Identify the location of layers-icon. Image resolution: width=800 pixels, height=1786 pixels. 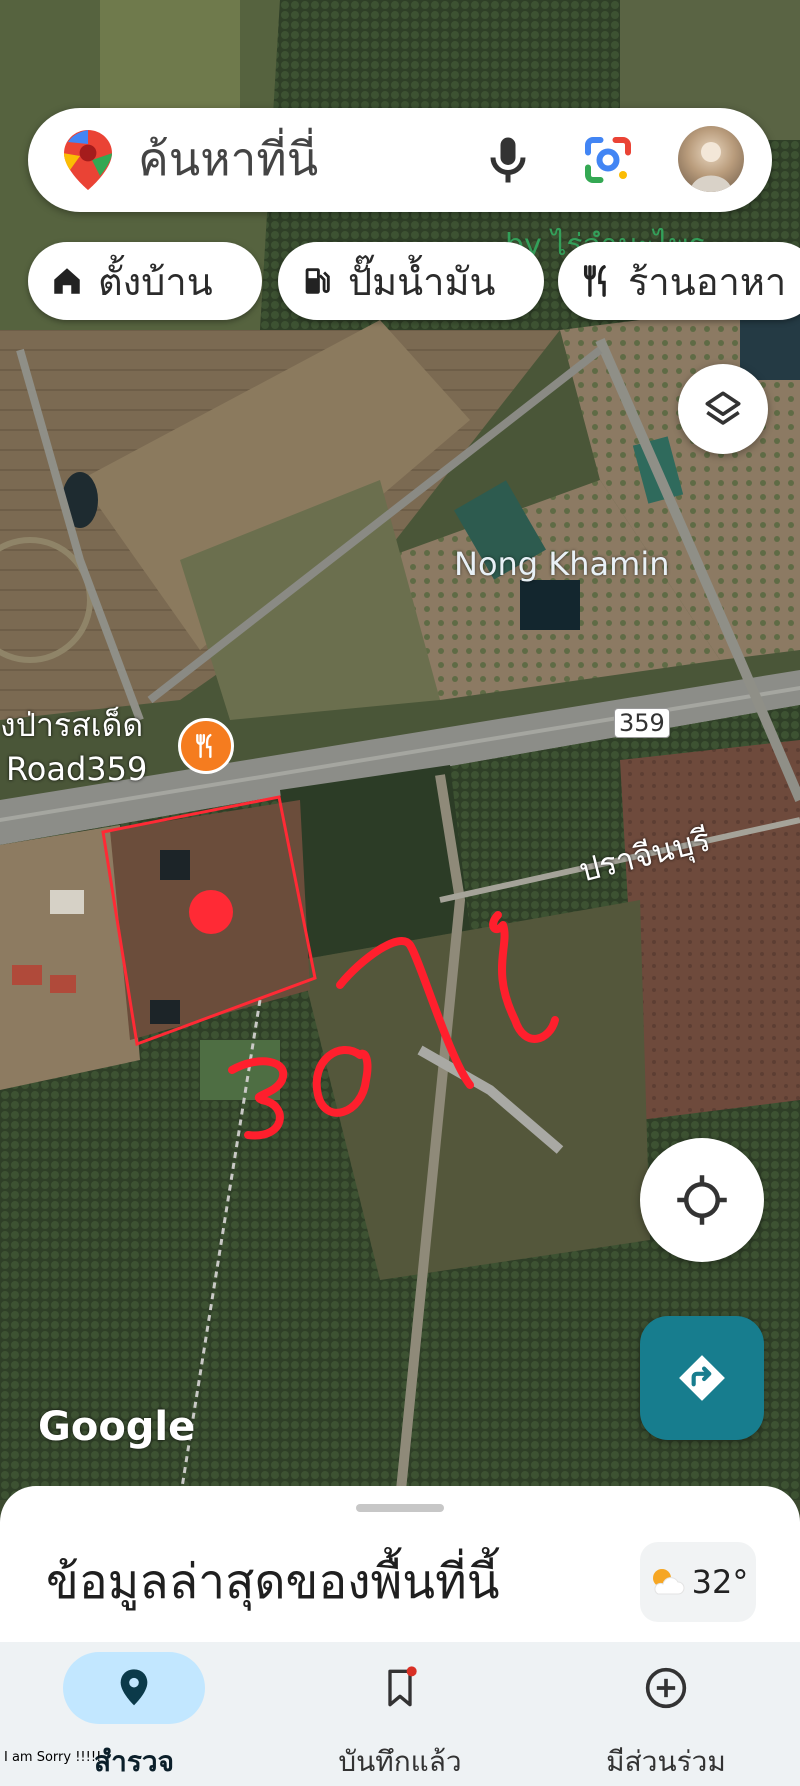
(723, 408).